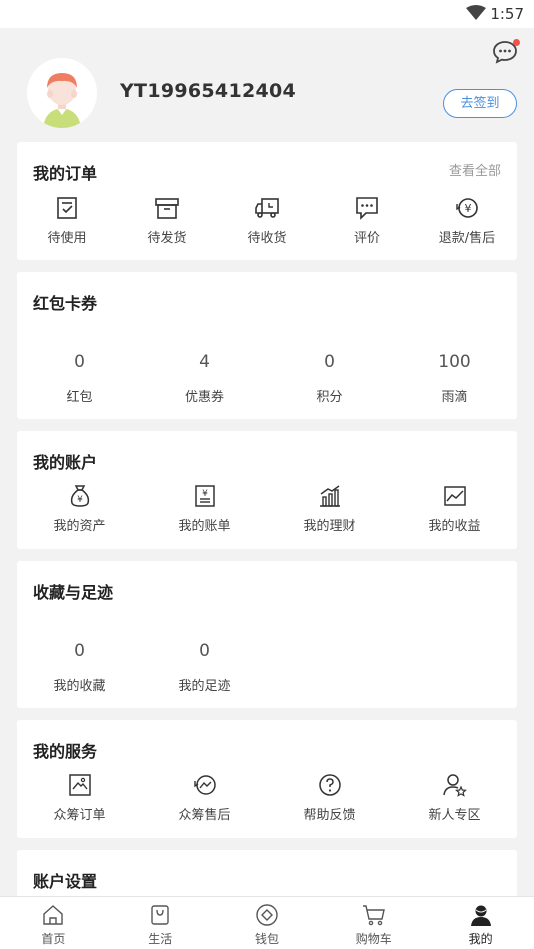 This screenshot has width=534, height=949. I want to click on service-help-feedback: 帮助反馈, so click(329, 797).